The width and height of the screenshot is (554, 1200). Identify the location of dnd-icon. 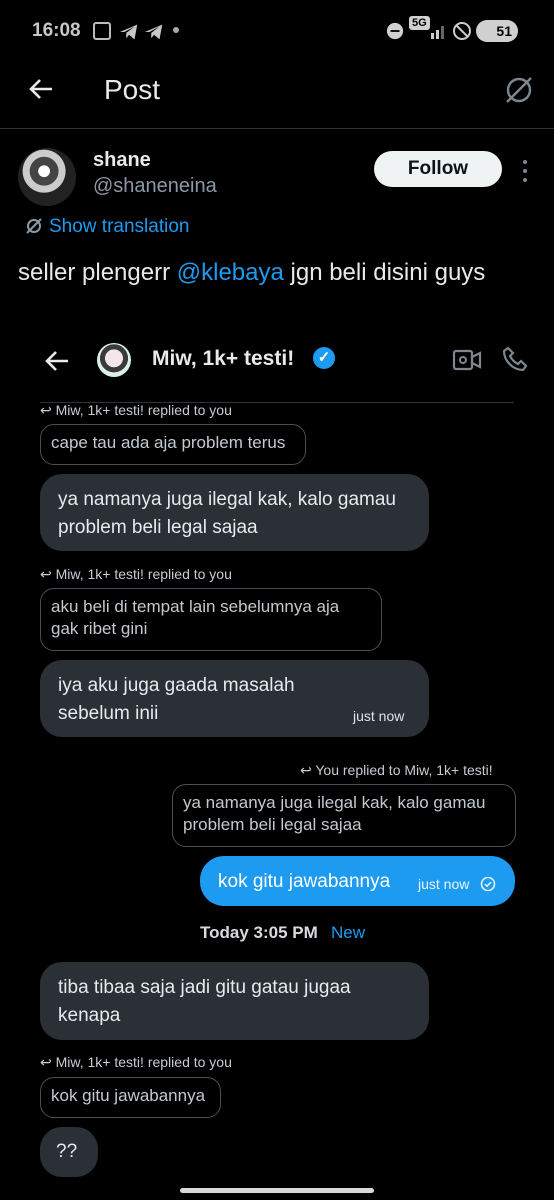
(395, 31).